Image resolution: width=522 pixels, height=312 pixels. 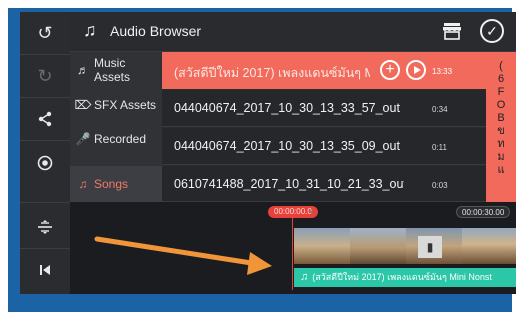 I want to click on split-button, so click(x=45, y=227).